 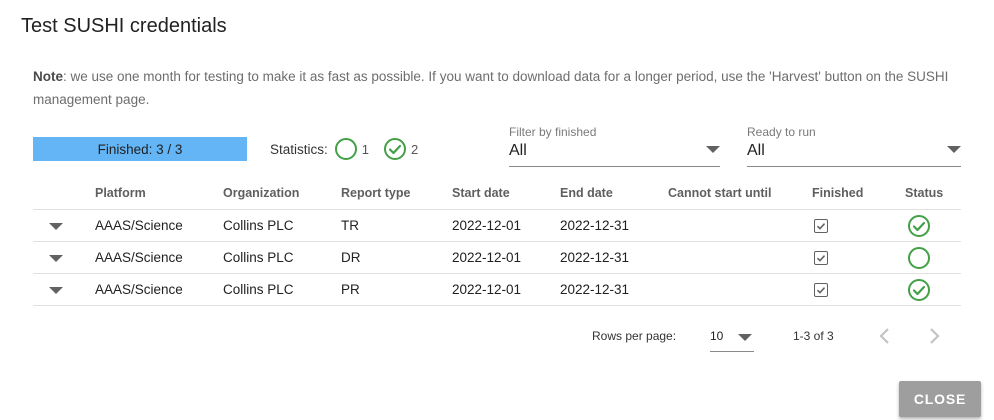 I want to click on expand-column-header, so click(x=64, y=193).